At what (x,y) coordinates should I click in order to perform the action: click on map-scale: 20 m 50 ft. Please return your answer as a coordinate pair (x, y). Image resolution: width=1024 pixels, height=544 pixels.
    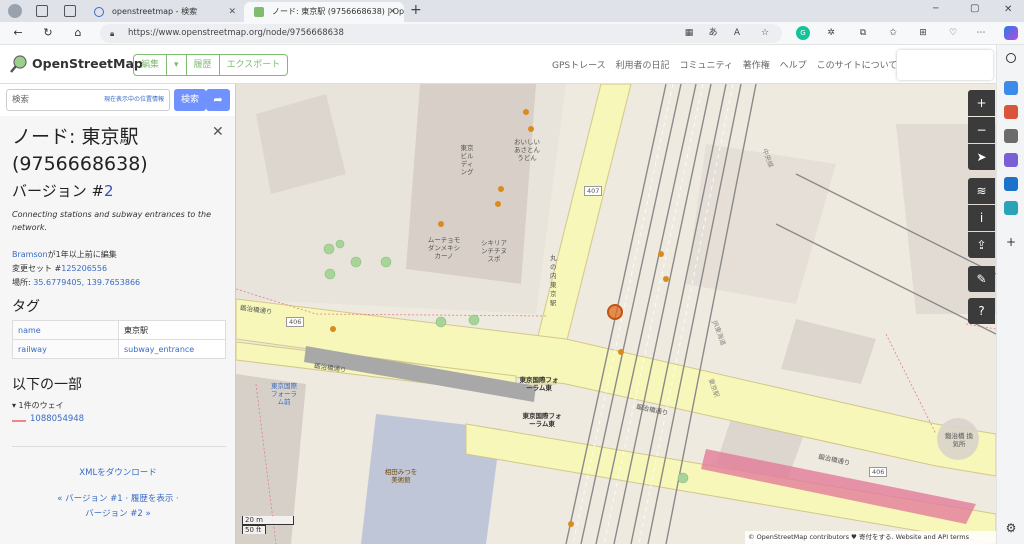
    Looking at the image, I should click on (268, 525).